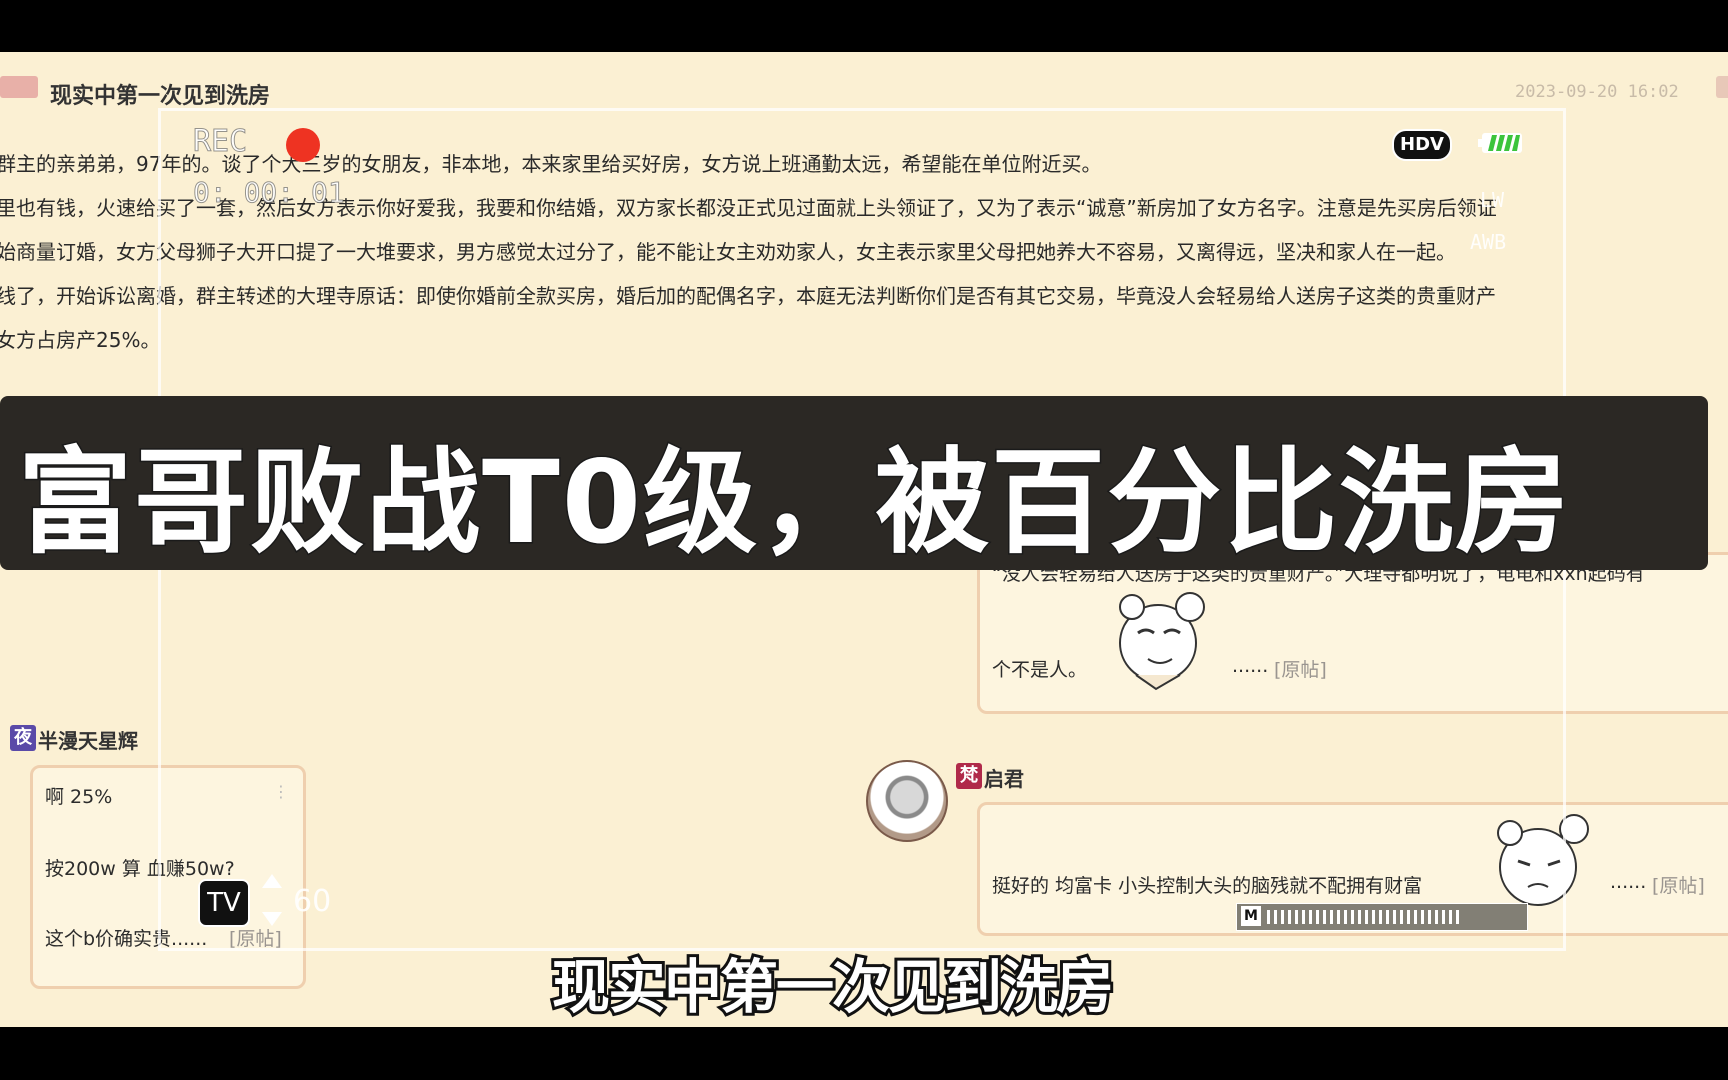  What do you see at coordinates (1422, 145) in the screenshot?
I see `hdv-badge: HDV` at bounding box center [1422, 145].